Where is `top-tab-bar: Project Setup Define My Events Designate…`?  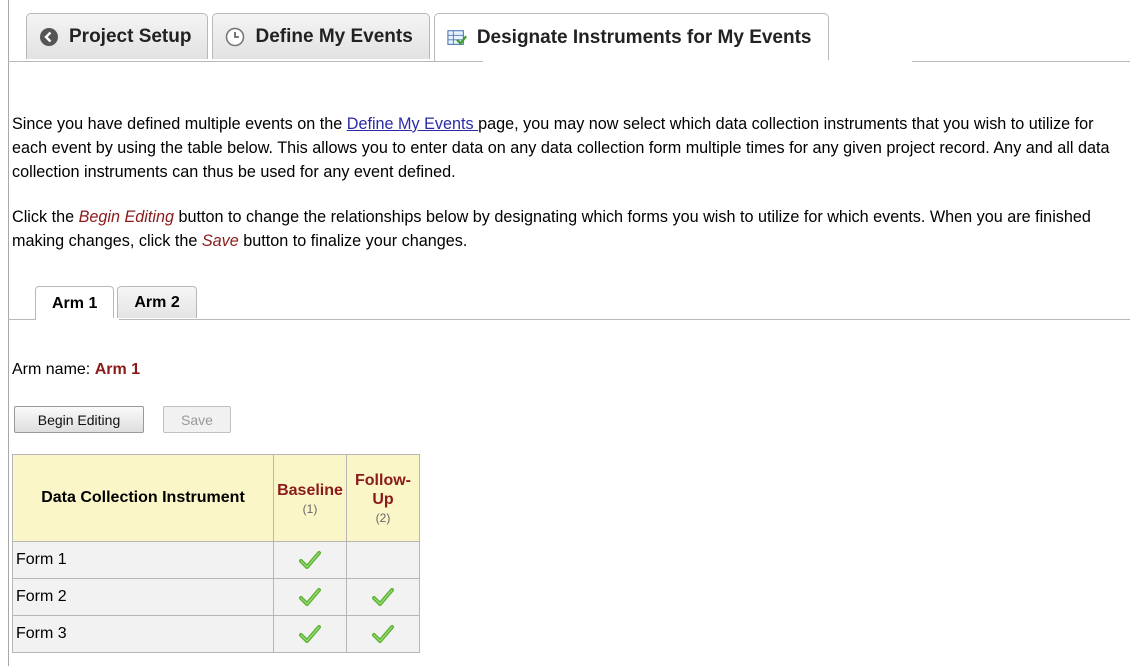 top-tab-bar: Project Setup Define My Events Designate… is located at coordinates (427, 37).